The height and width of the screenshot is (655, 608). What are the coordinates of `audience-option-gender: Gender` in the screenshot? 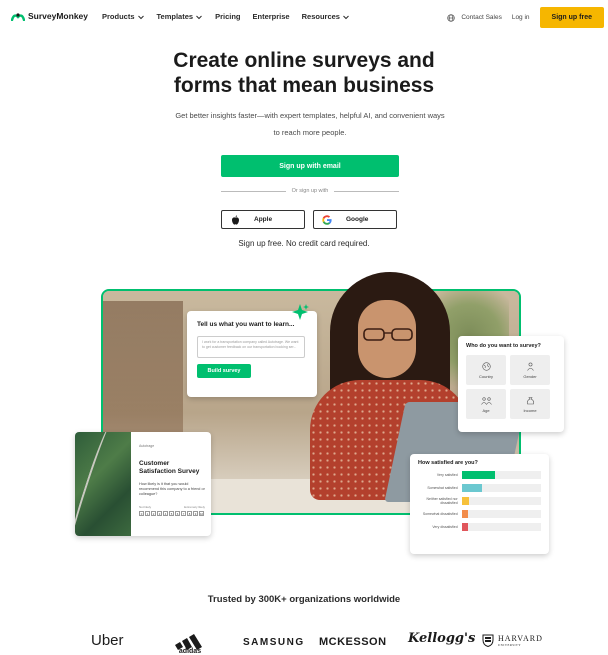 It's located at (530, 370).